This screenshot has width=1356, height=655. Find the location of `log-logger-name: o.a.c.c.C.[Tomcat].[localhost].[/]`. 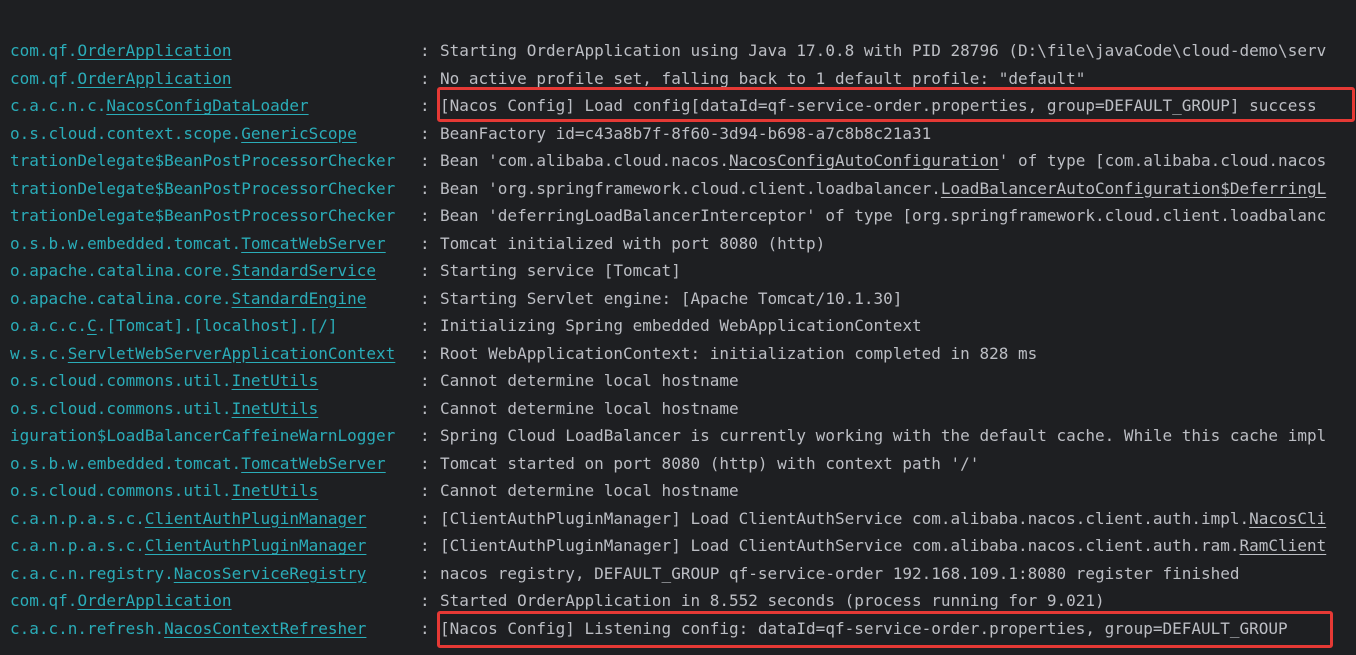

log-logger-name: o.a.c.c.C.[Tomcat].[localhost].[/] is located at coordinates (174, 326).